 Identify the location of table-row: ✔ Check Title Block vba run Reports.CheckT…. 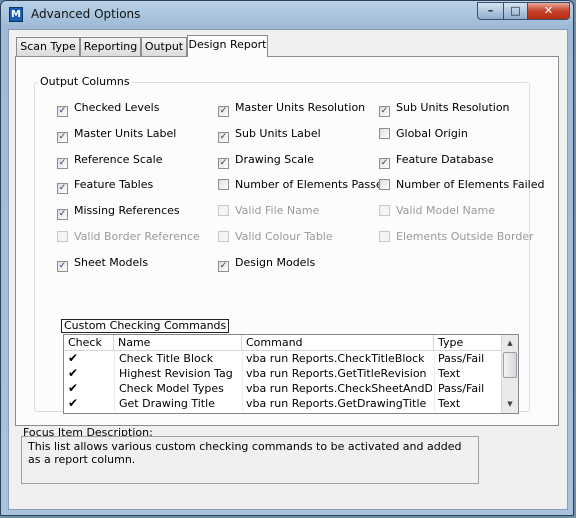
(283, 358).